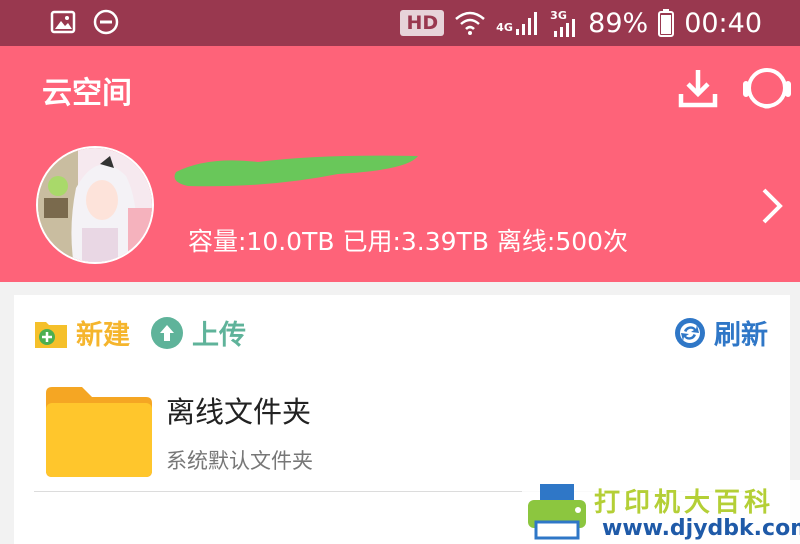 This screenshot has height=544, width=800. Describe the element at coordinates (296, 171) in the screenshot. I see `username-redacted` at that location.